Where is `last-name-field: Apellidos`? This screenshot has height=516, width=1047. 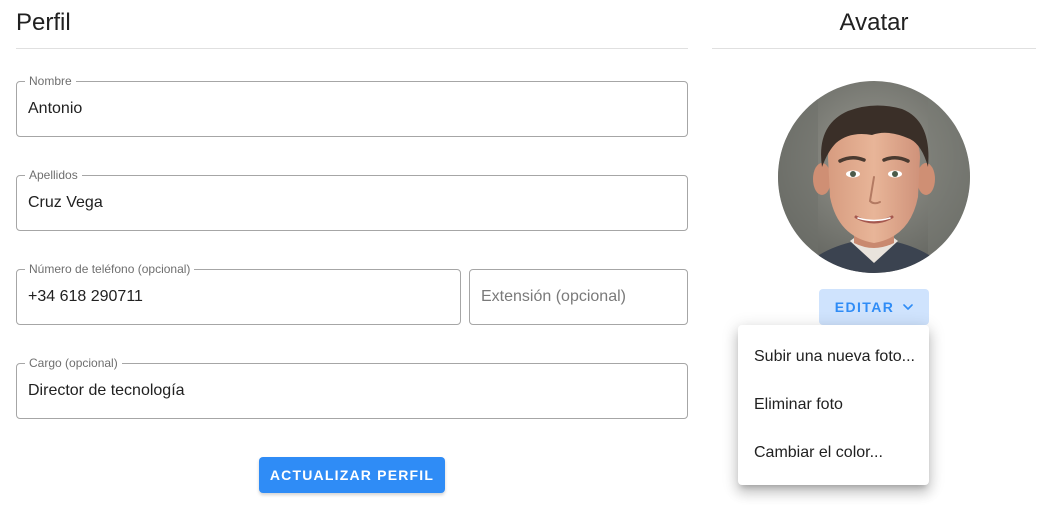 last-name-field: Apellidos is located at coordinates (352, 199).